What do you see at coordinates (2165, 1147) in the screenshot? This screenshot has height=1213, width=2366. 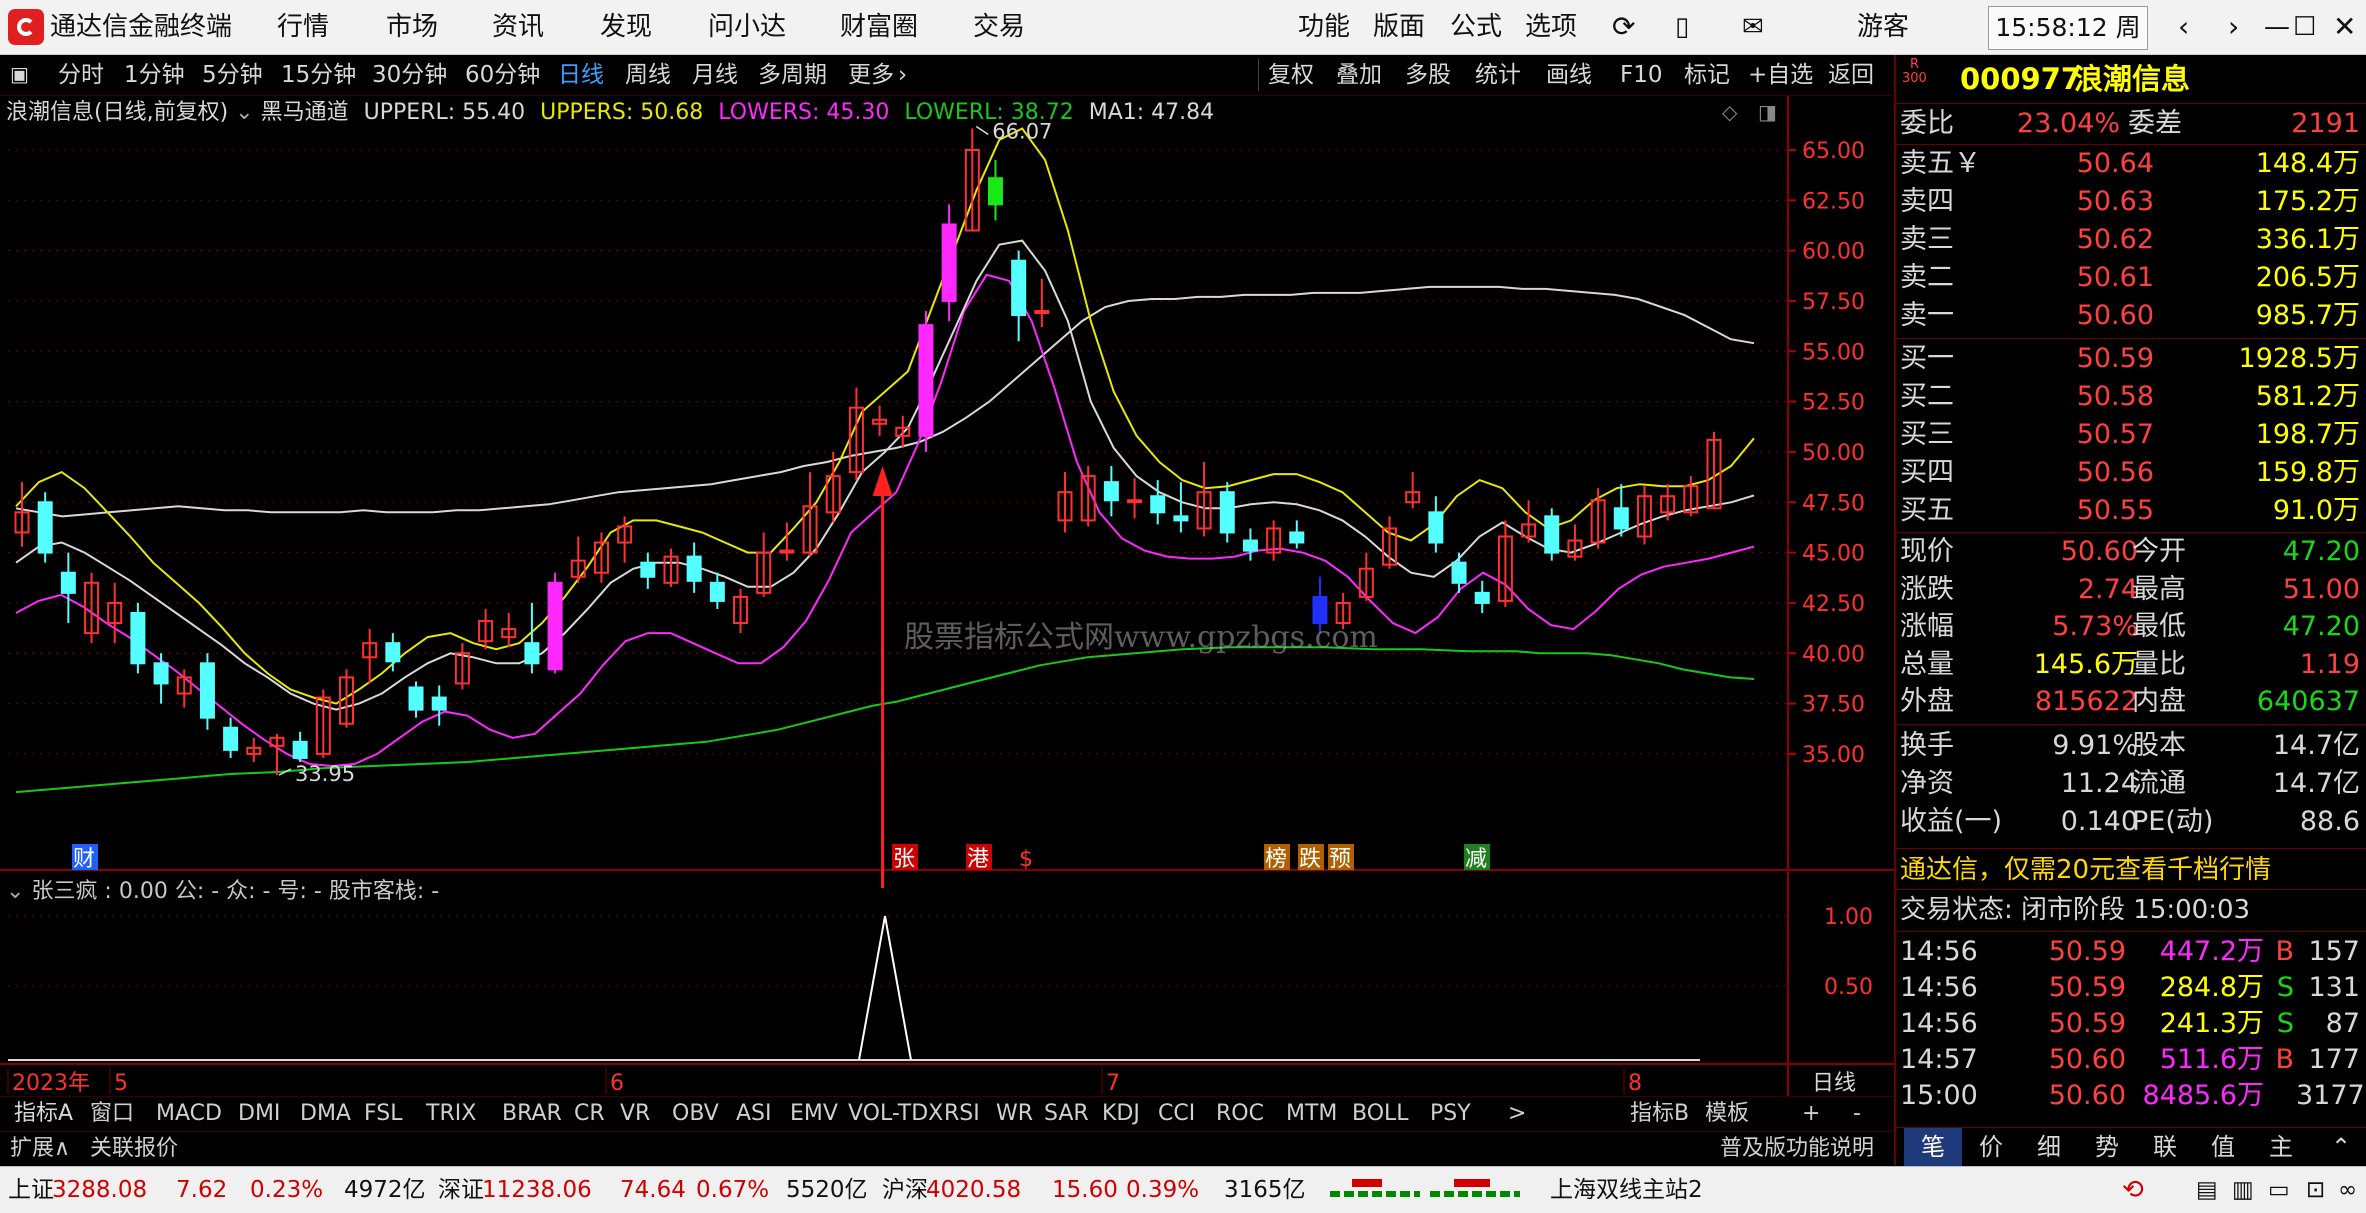 I see `quote-tab-4: 联` at bounding box center [2165, 1147].